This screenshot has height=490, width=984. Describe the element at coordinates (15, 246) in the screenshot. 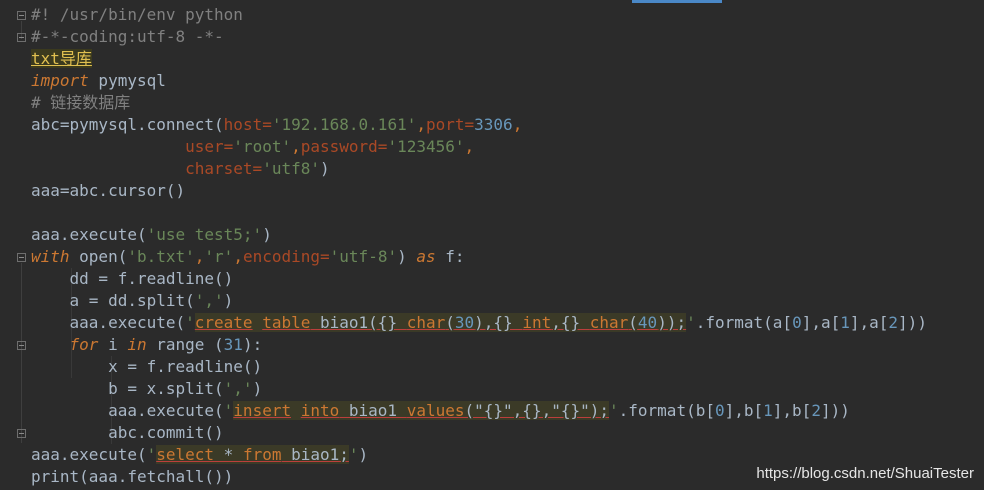

I see `editor-gutter` at that location.